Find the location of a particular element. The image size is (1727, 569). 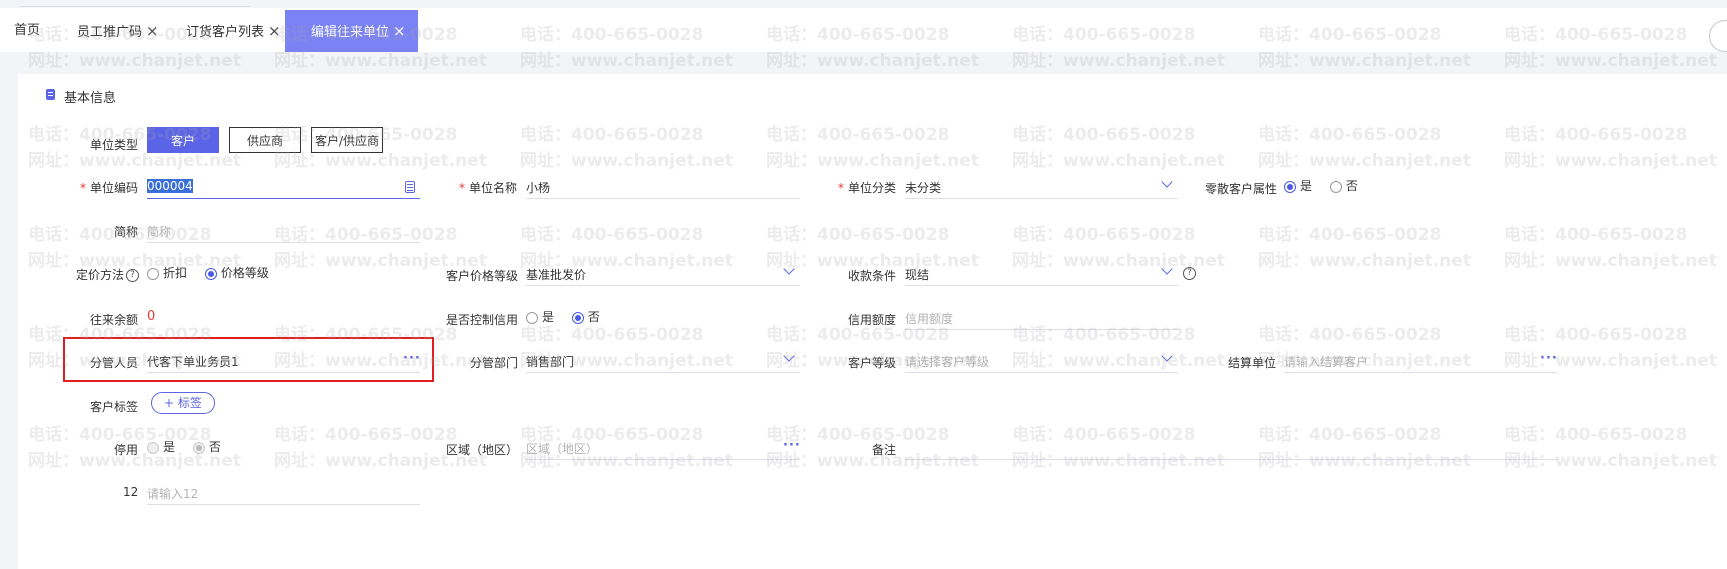

tab-bar: 首页 员工推广码 × 订货客户列表 × 编辑往来单位 × is located at coordinates (863, 30).